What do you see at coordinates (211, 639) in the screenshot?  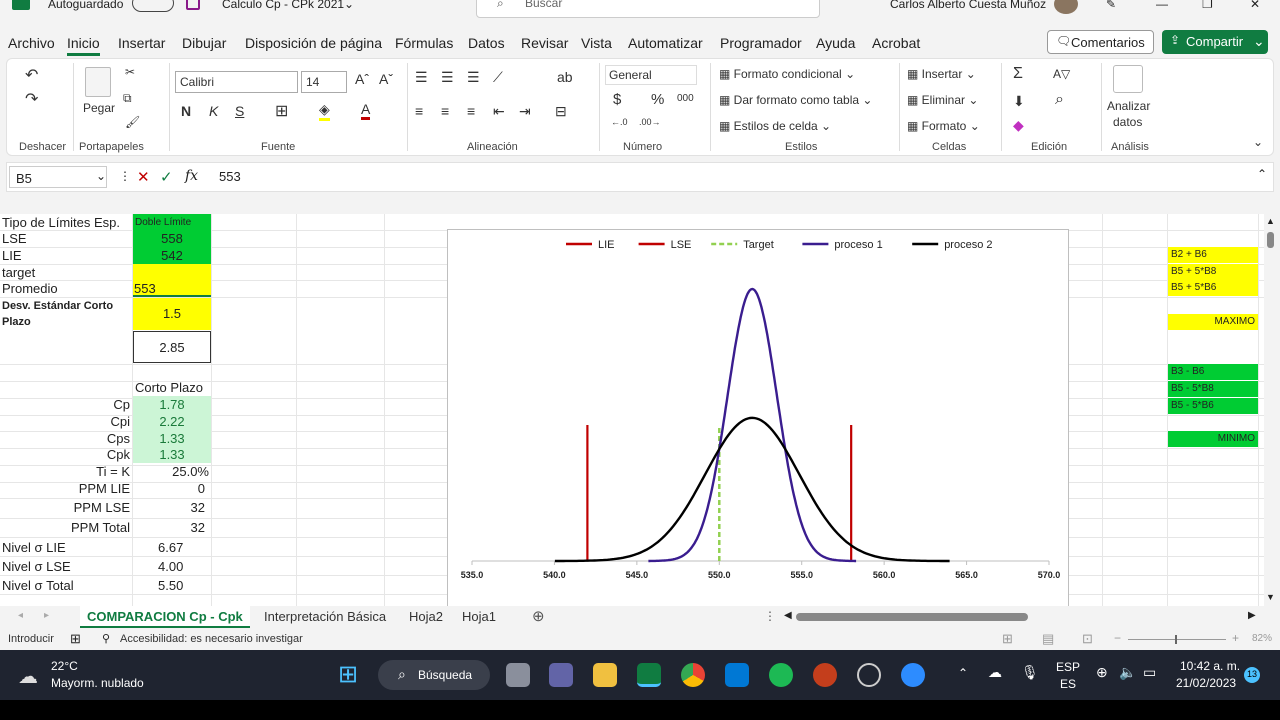 I see `accessibility-status: Accesibilidad: es necesario investigar` at bounding box center [211, 639].